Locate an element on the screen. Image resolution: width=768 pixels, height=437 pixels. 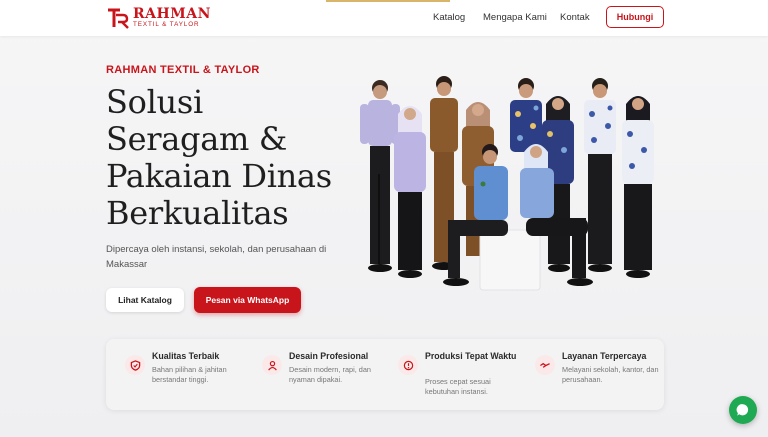
feature-title: Desain Profesional is located at coordinates (329, 356).